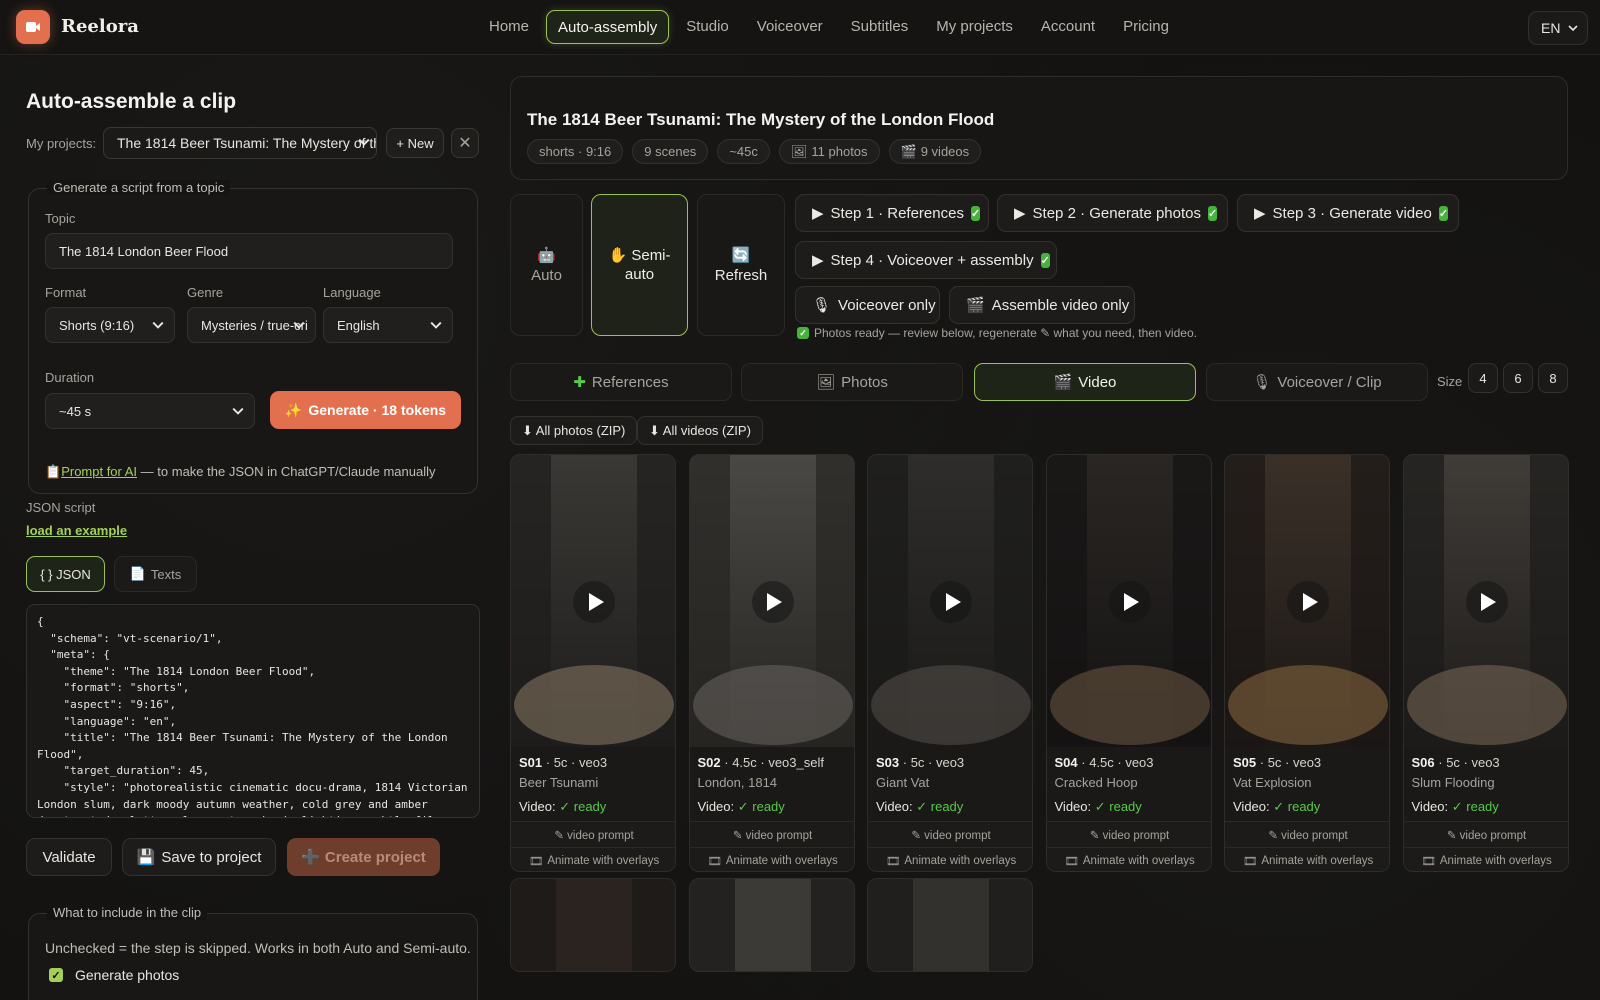 This screenshot has width=1600, height=1000. I want to click on voiceover-only-button: 🎙 Voiceover only, so click(867, 305).